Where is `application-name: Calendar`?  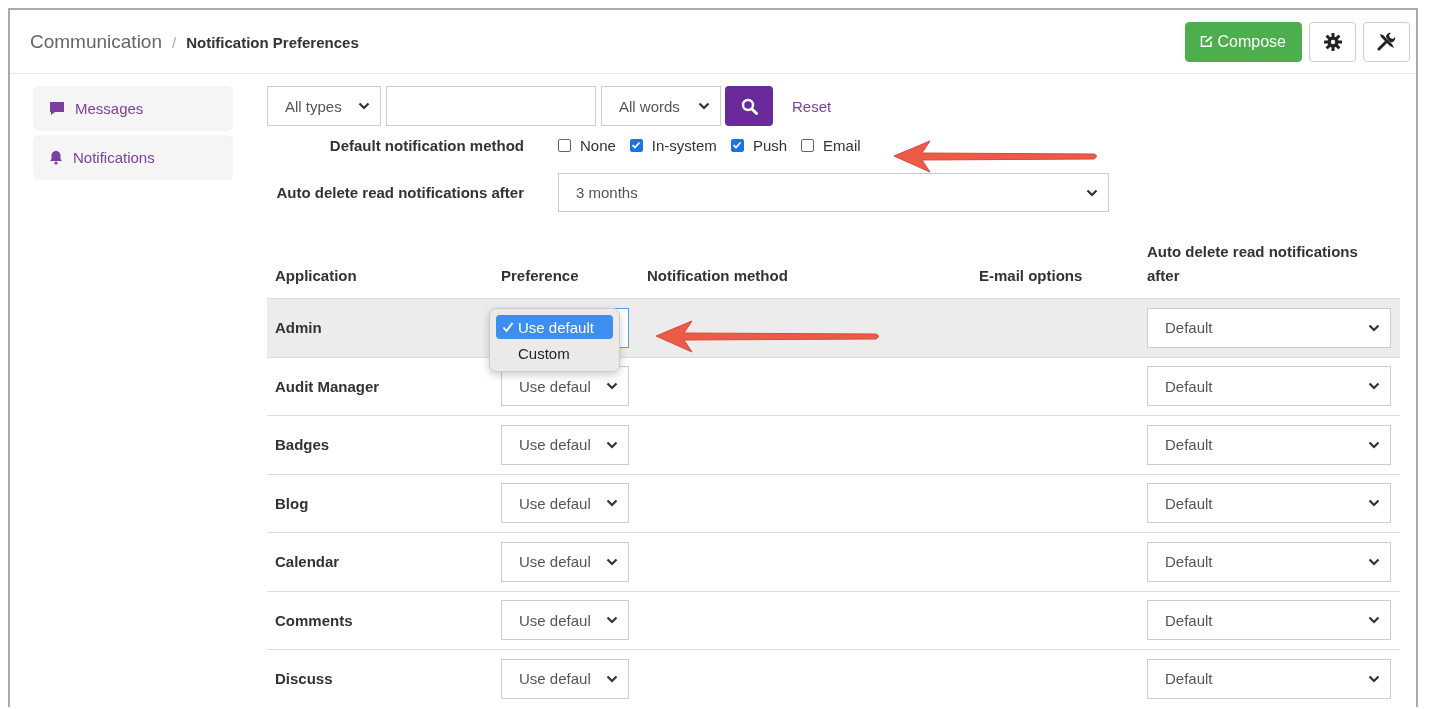
application-name: Calendar is located at coordinates (308, 562).